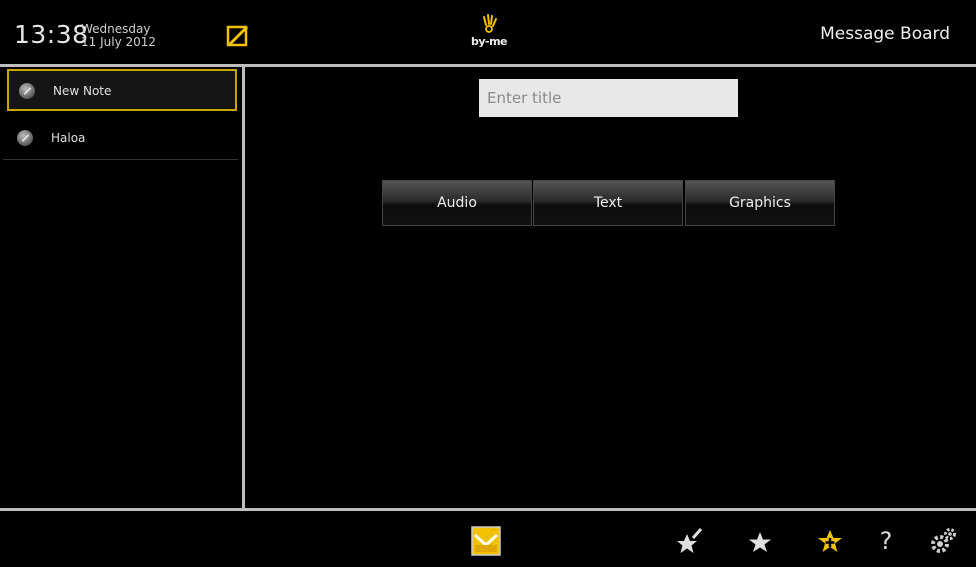 Image resolution: width=976 pixels, height=567 pixels. Describe the element at coordinates (457, 203) in the screenshot. I see `audio-button: Audio` at that location.